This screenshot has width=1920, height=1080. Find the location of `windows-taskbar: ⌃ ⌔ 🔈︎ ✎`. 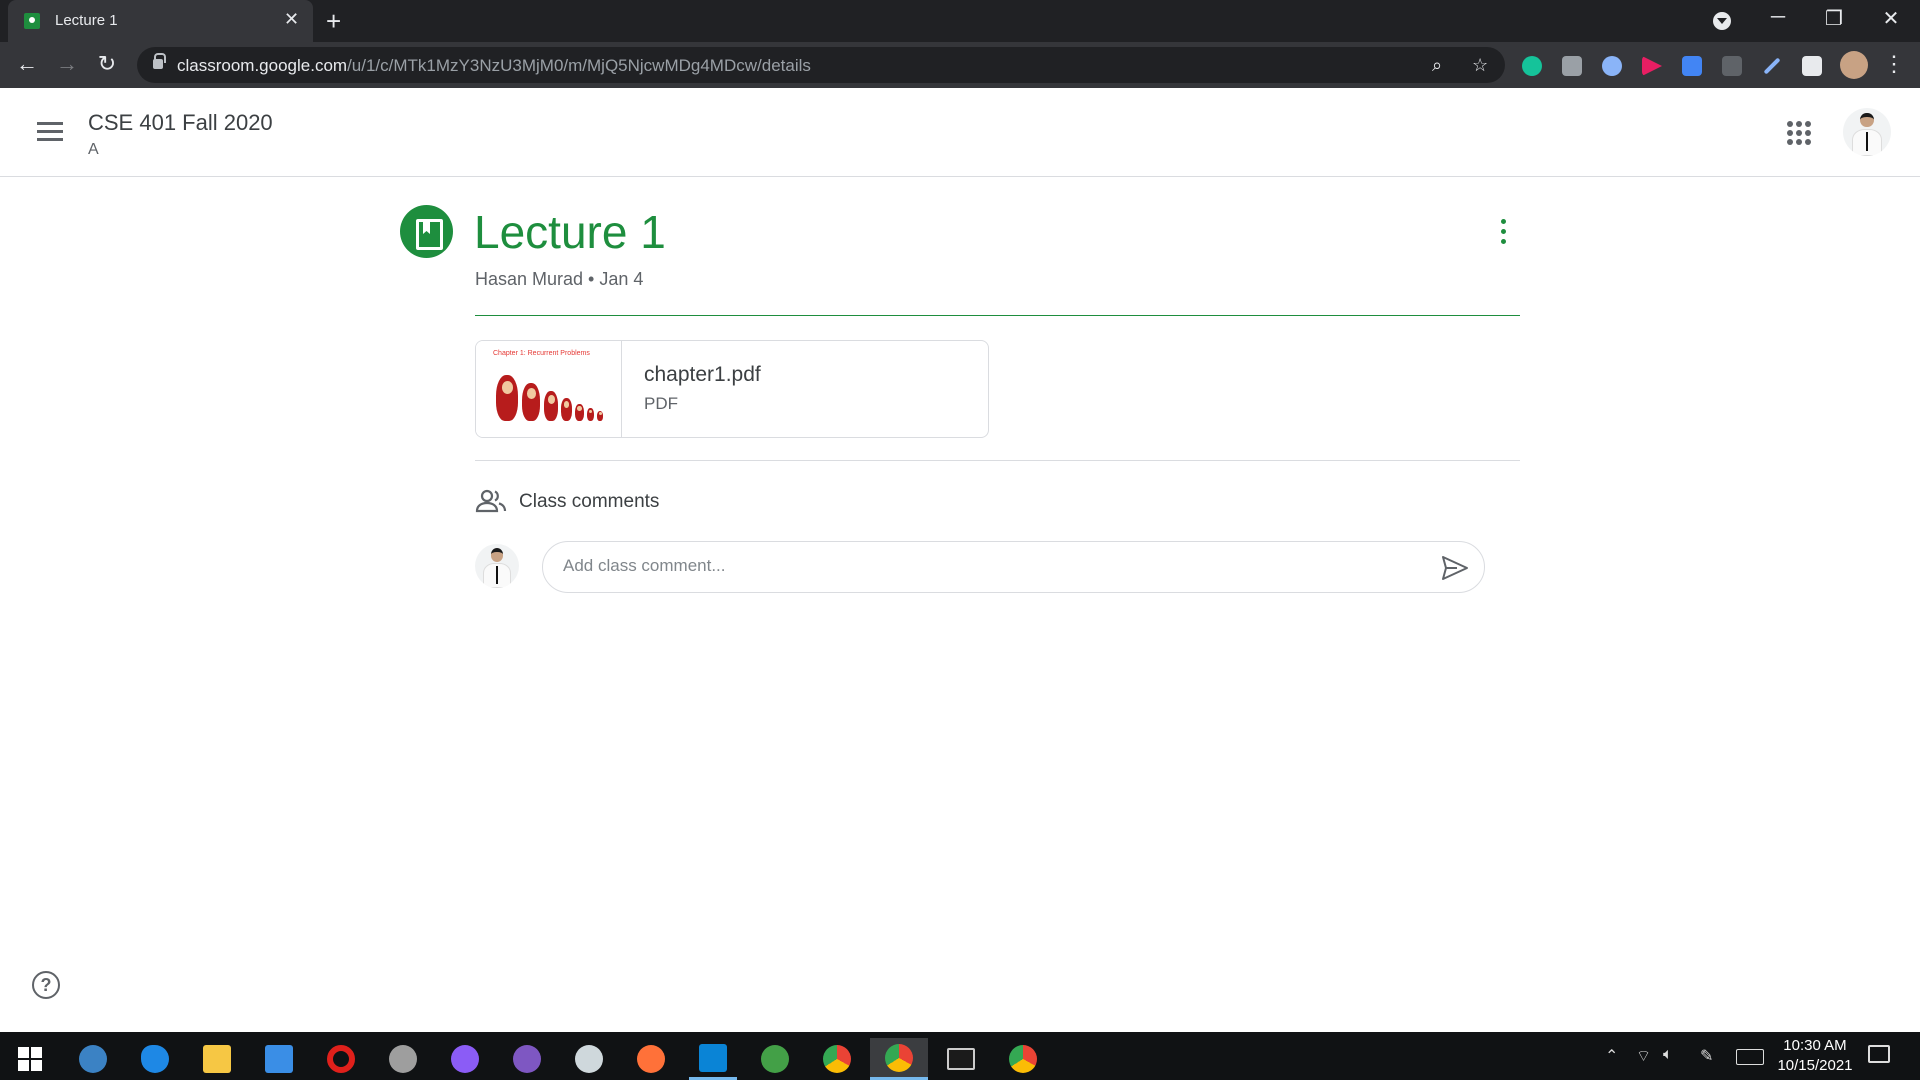

windows-taskbar: ⌃ ⌔ 🔈︎ ✎ is located at coordinates (960, 1056).